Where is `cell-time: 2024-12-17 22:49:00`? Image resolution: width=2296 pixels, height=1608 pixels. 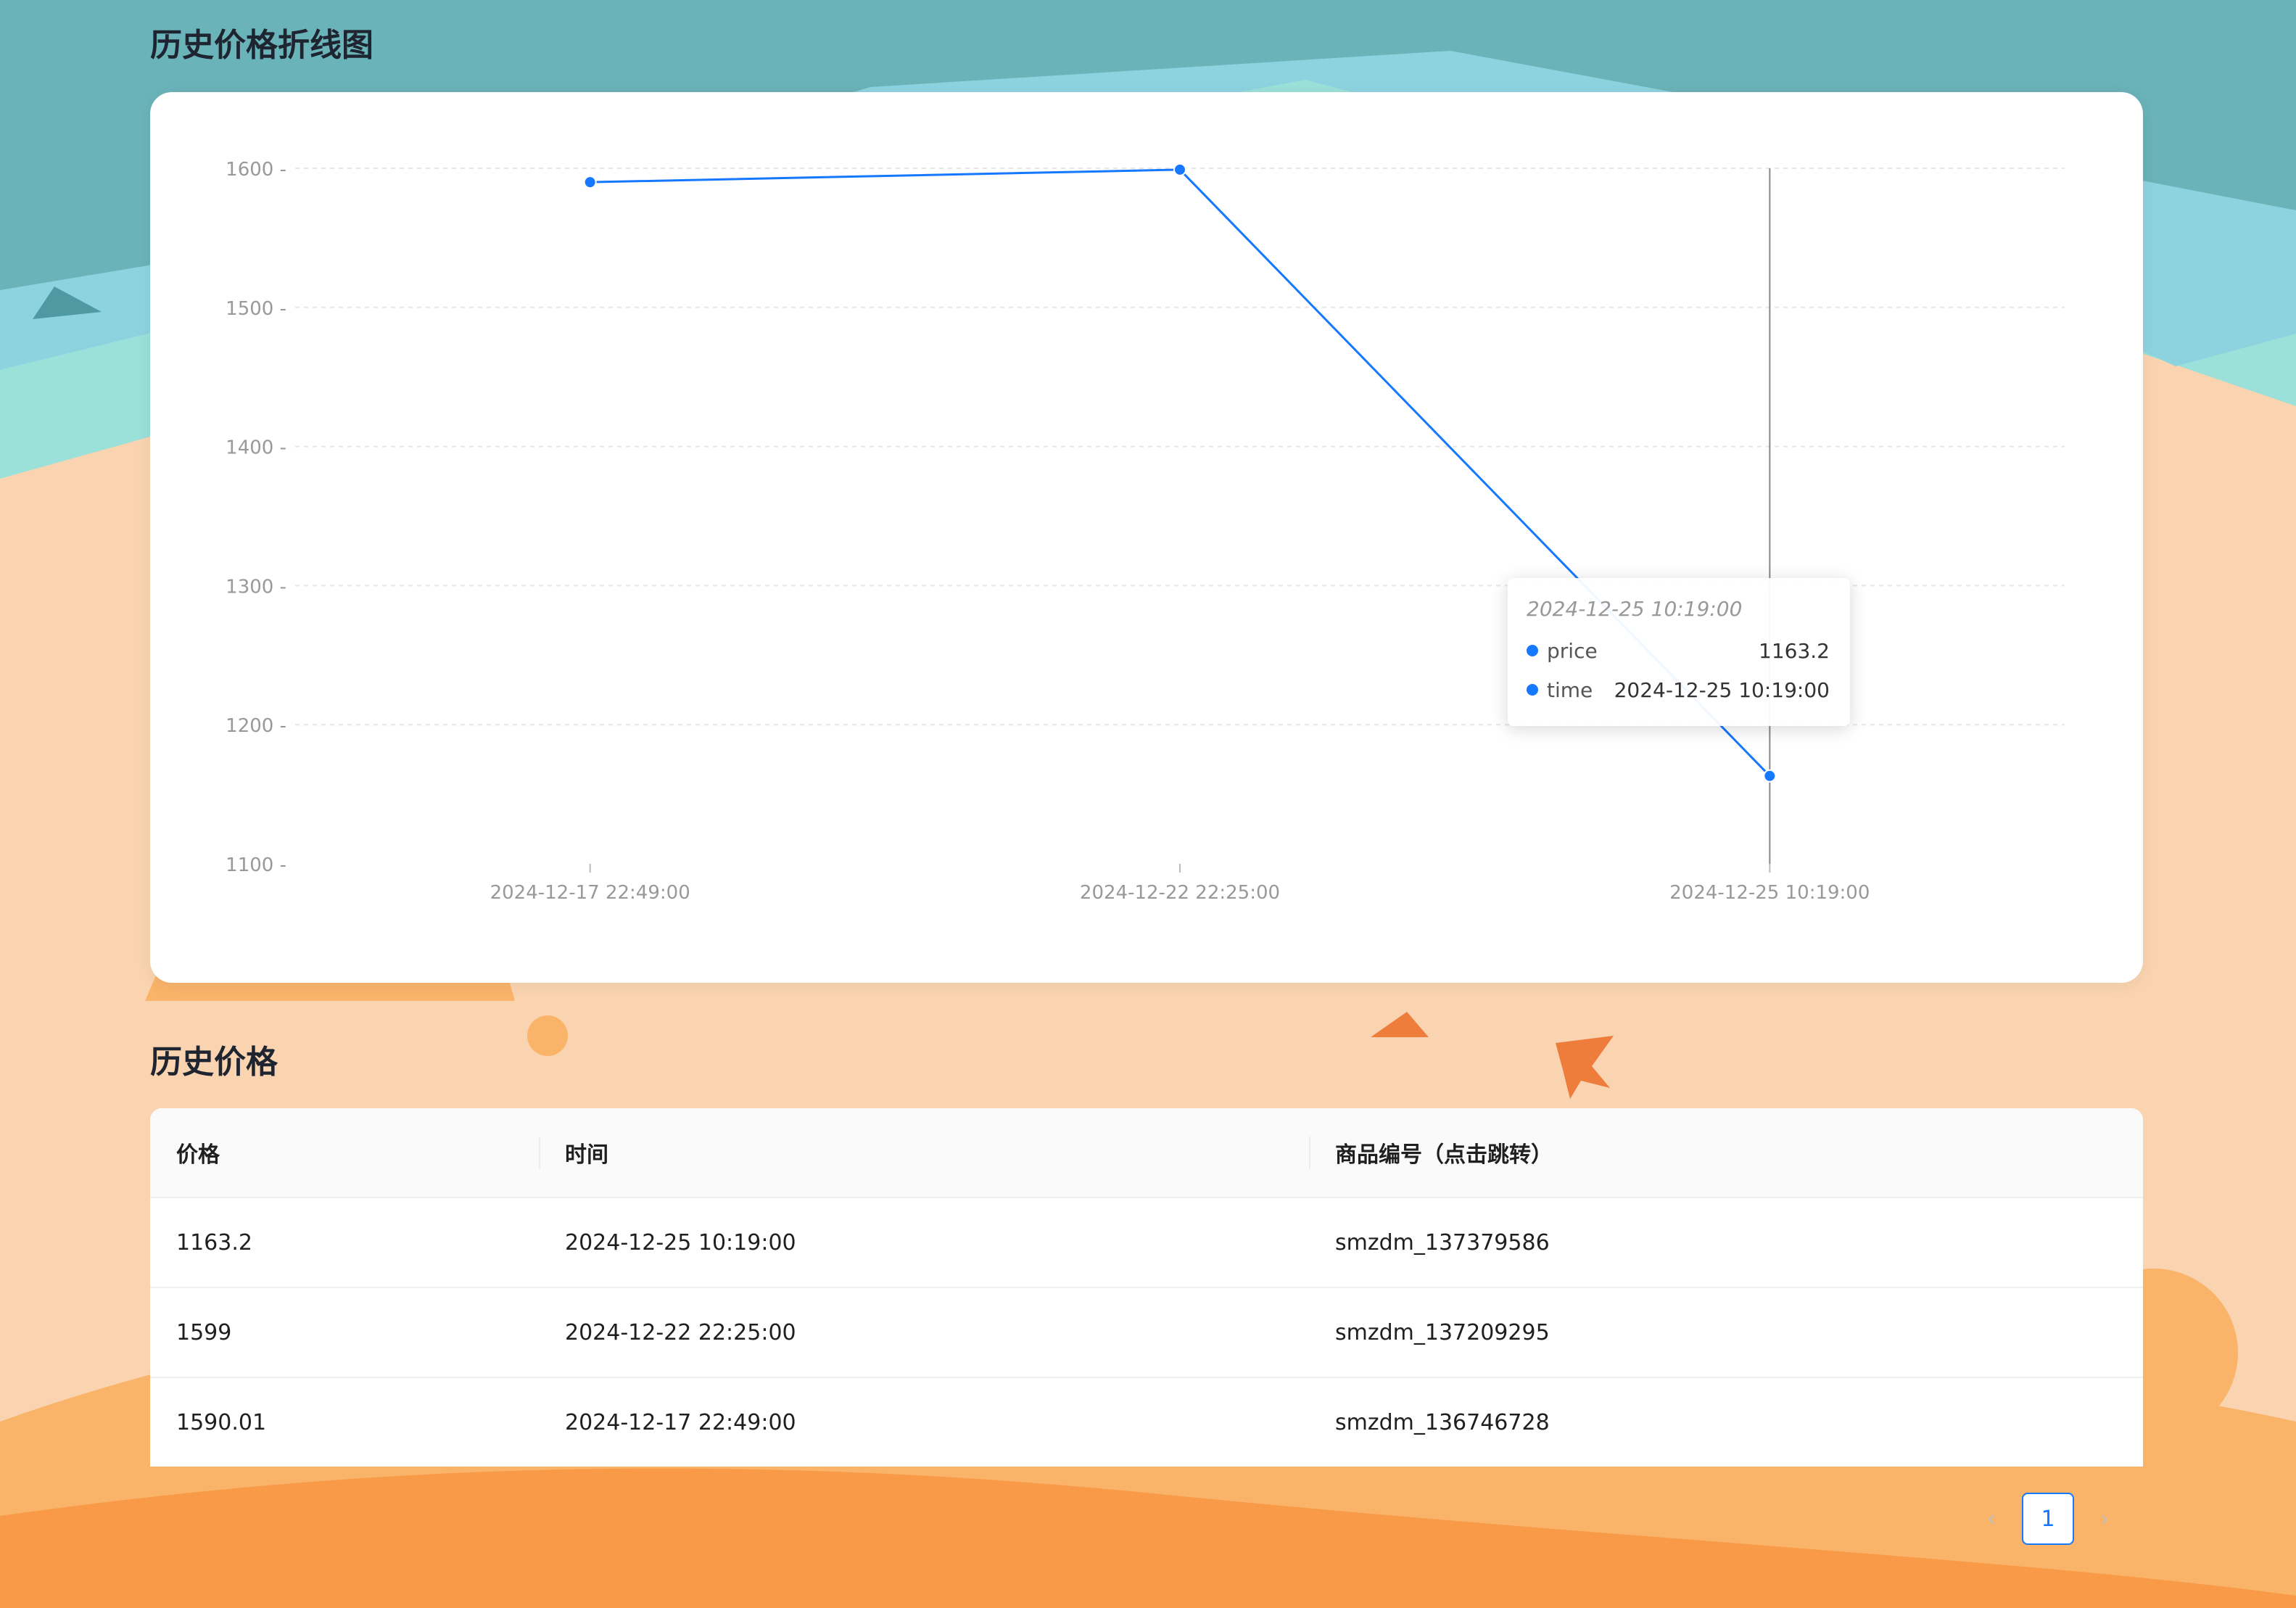 cell-time: 2024-12-17 22:49:00 is located at coordinates (680, 1422).